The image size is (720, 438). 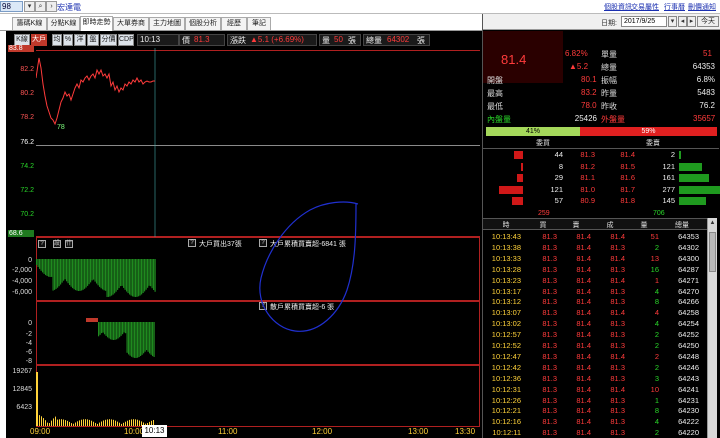 I want to click on trade-row: 10:12:52 81.3 81.4 81.3 2 64250, so click(x=595, y=346).